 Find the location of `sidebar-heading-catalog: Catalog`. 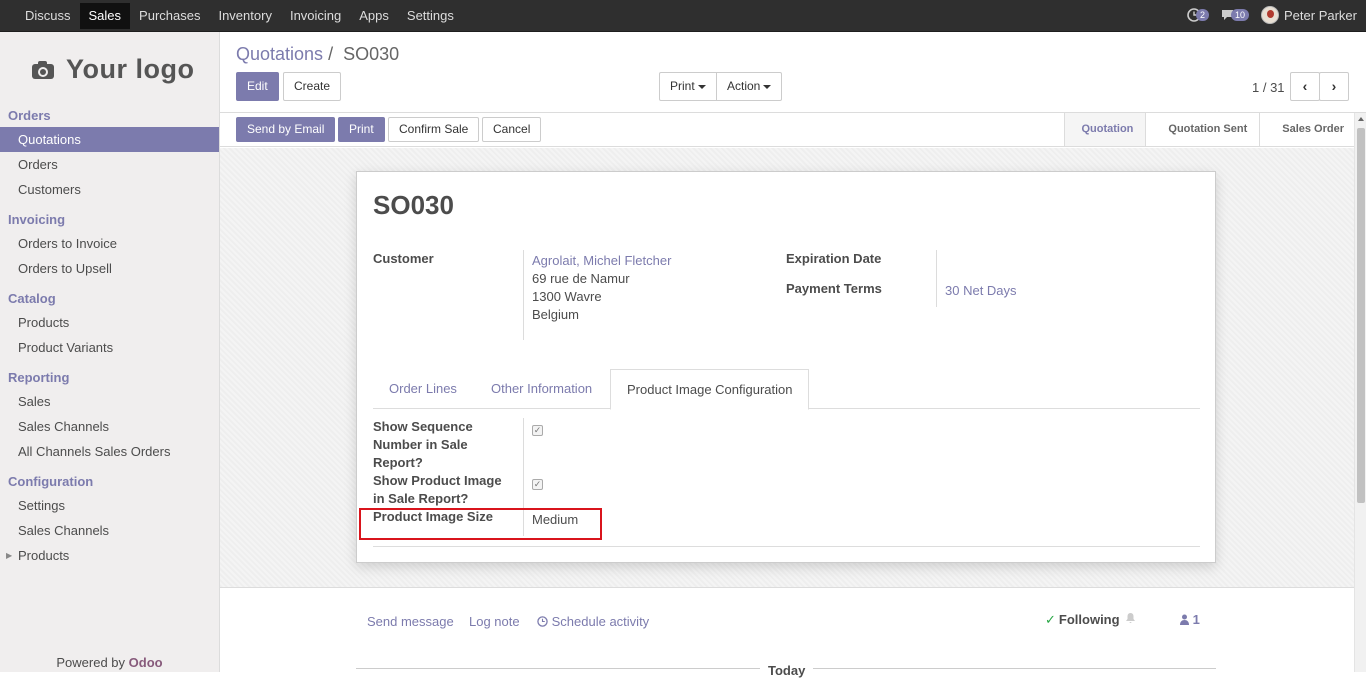

sidebar-heading-catalog: Catalog is located at coordinates (109, 299).